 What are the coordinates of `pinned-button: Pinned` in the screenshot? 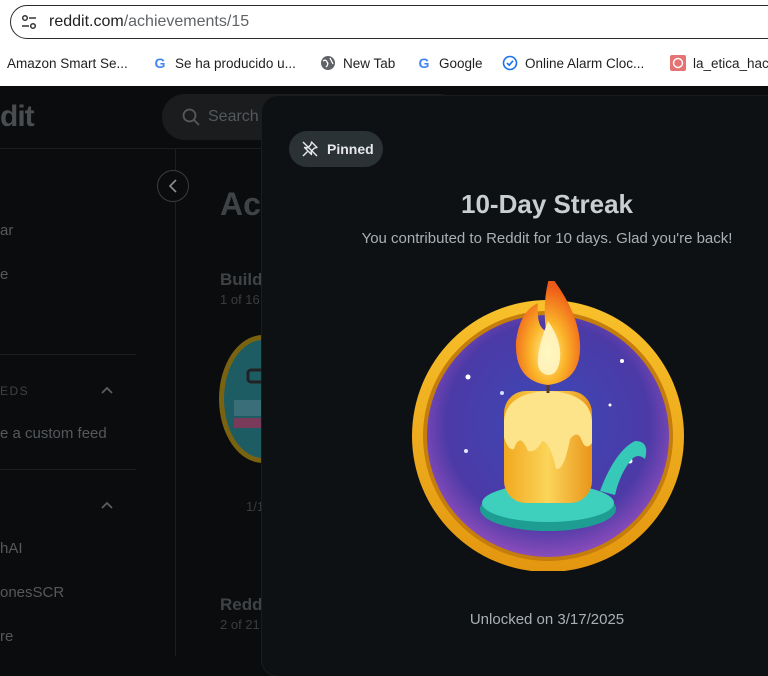 It's located at (336, 149).